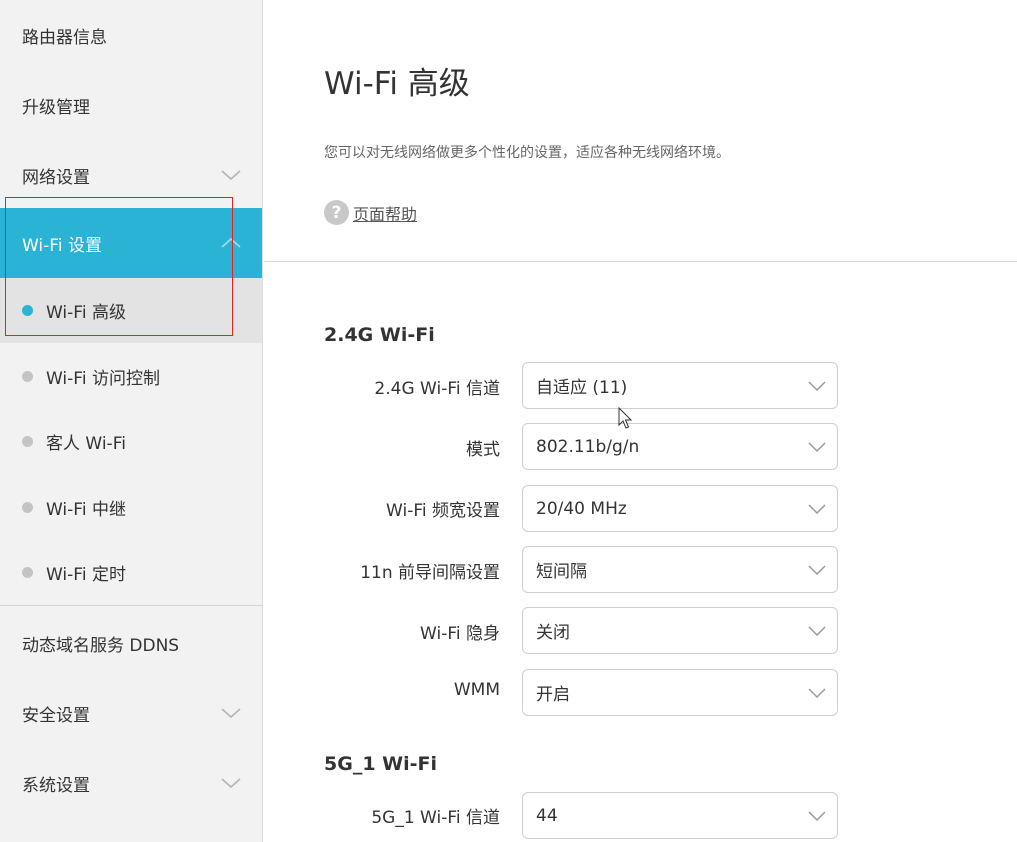  I want to click on field-label-bandwidth: Wi-Fi 频宽设置, so click(443, 511).